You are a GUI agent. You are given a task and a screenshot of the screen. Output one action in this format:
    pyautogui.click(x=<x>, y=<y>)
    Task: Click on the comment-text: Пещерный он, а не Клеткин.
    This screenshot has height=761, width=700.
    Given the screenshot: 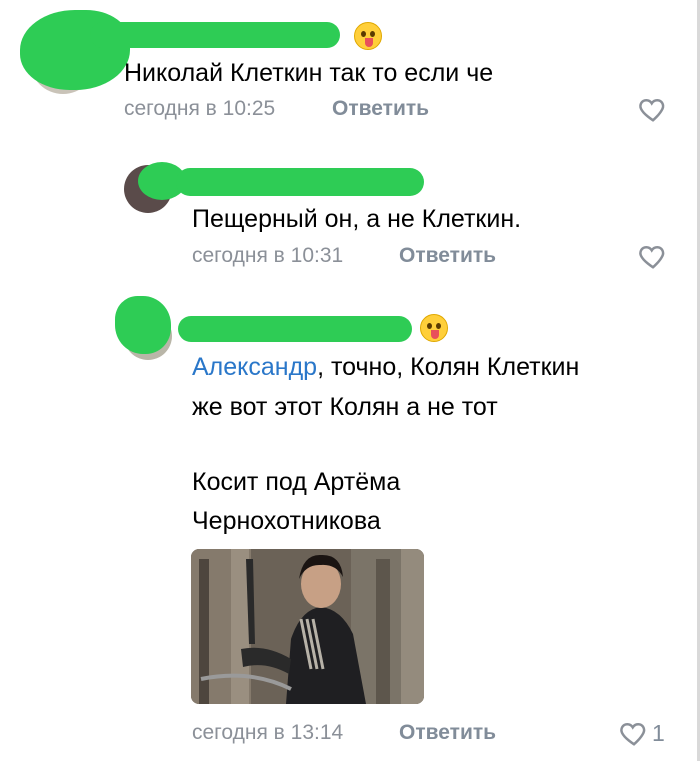 What is the action you would take?
    pyautogui.click(x=357, y=219)
    